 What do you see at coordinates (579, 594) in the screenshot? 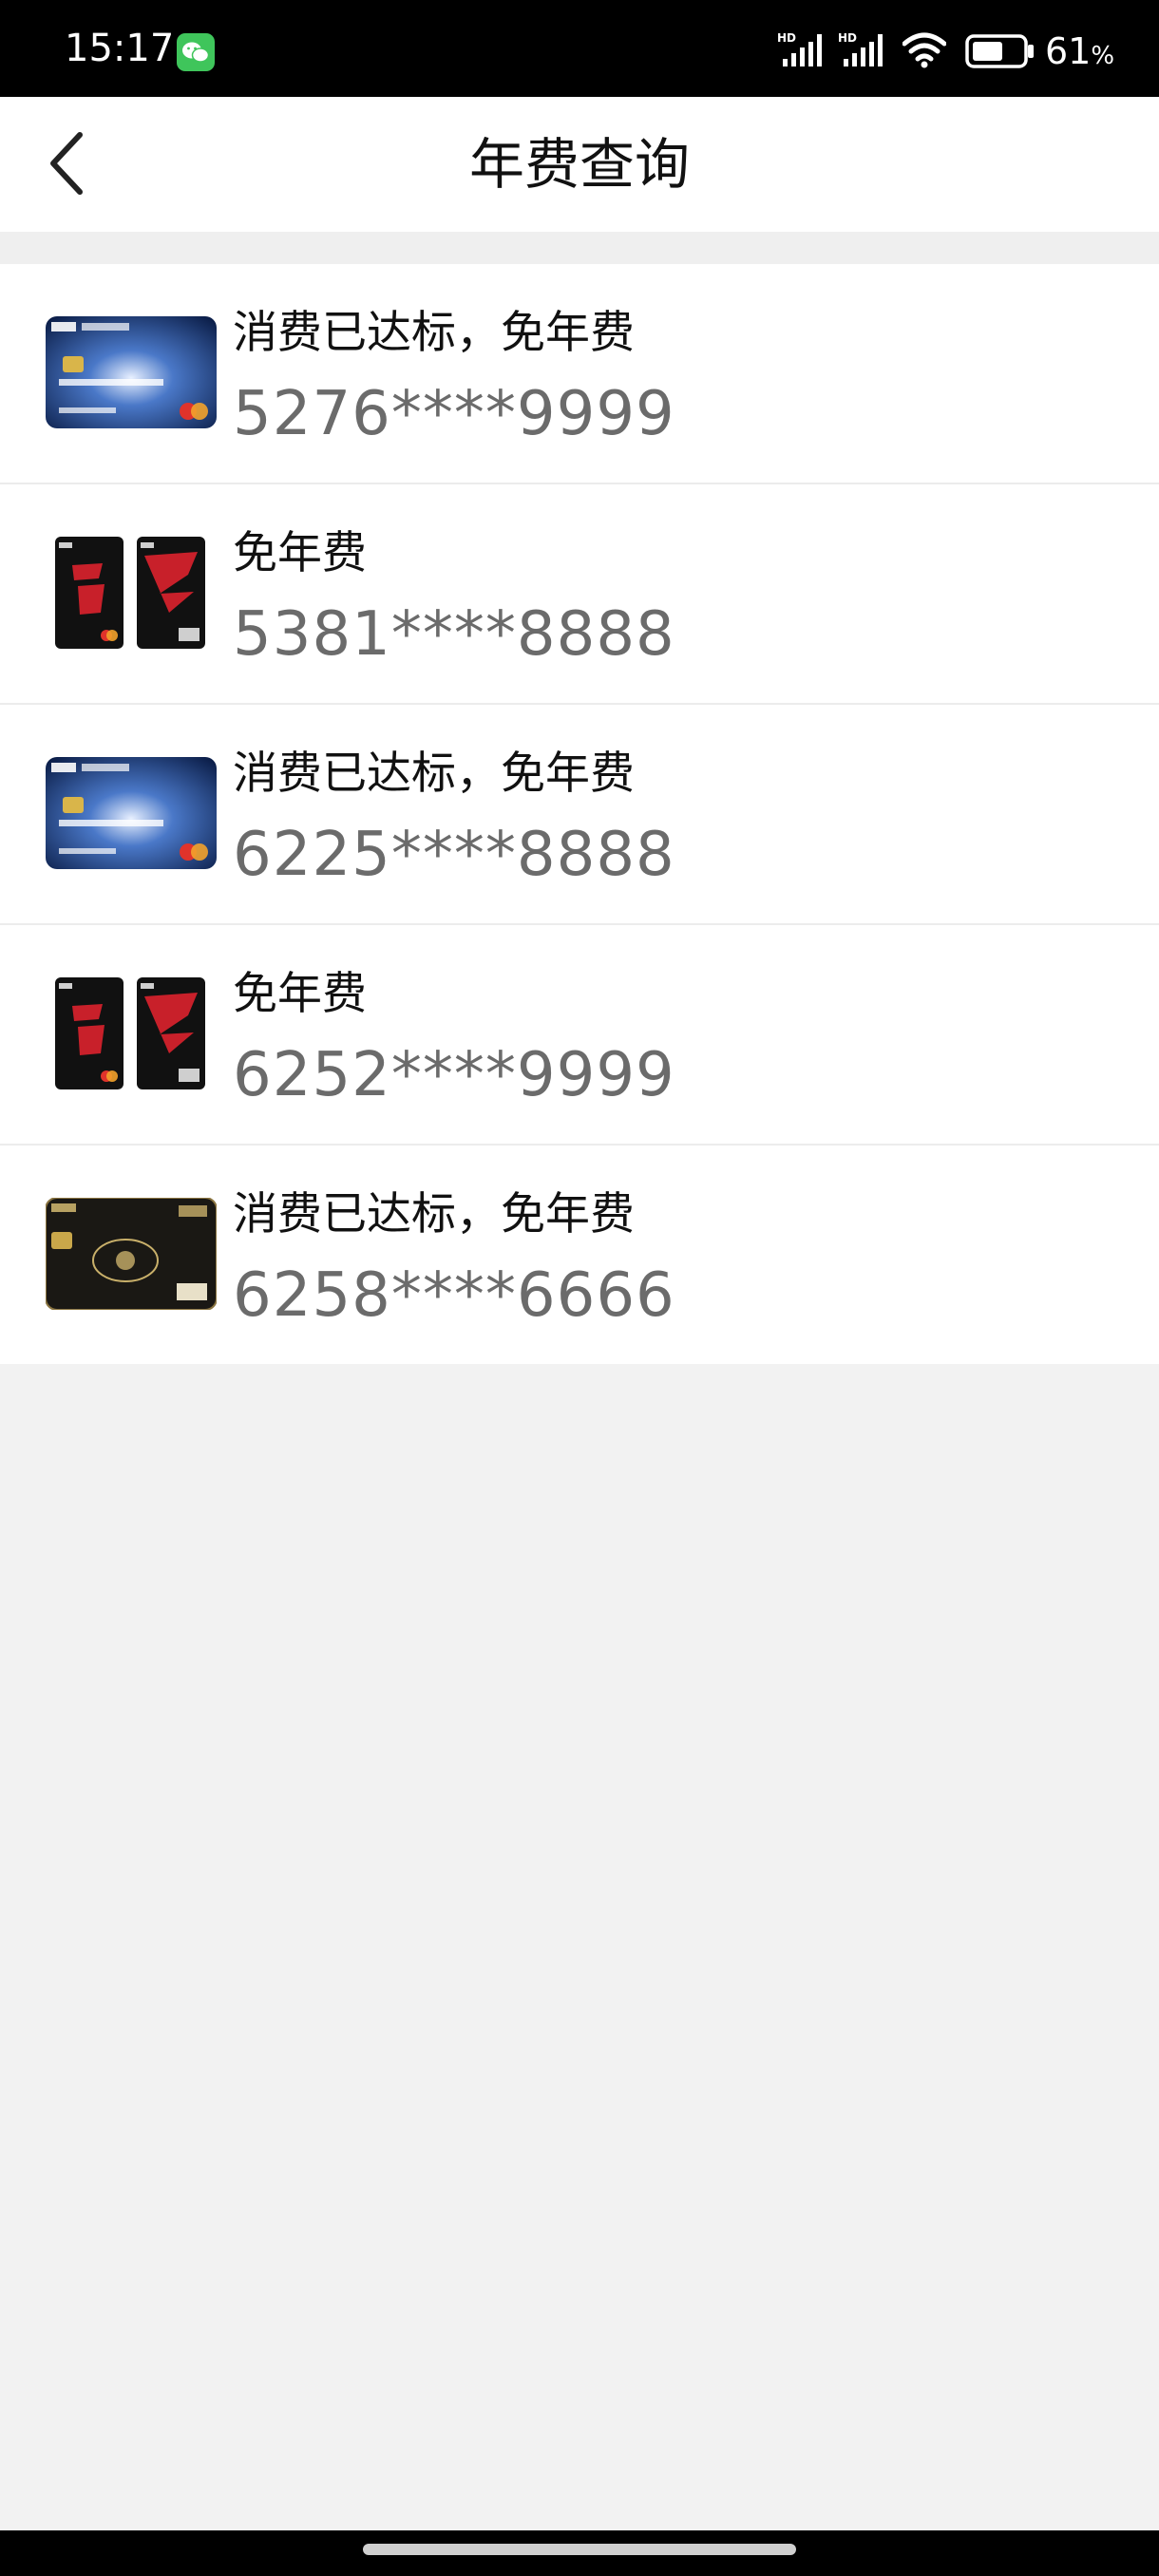
I see `card-row: 免年费 5381****8888` at bounding box center [579, 594].